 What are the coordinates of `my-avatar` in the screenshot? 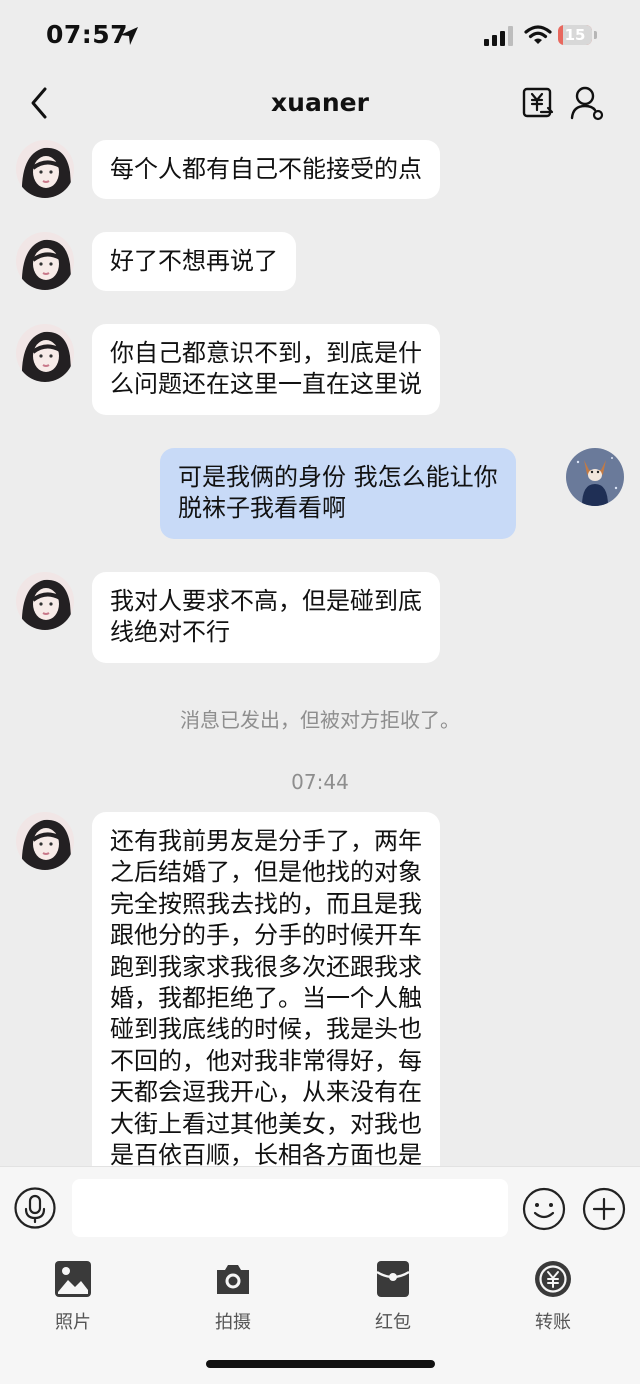 It's located at (595, 477).